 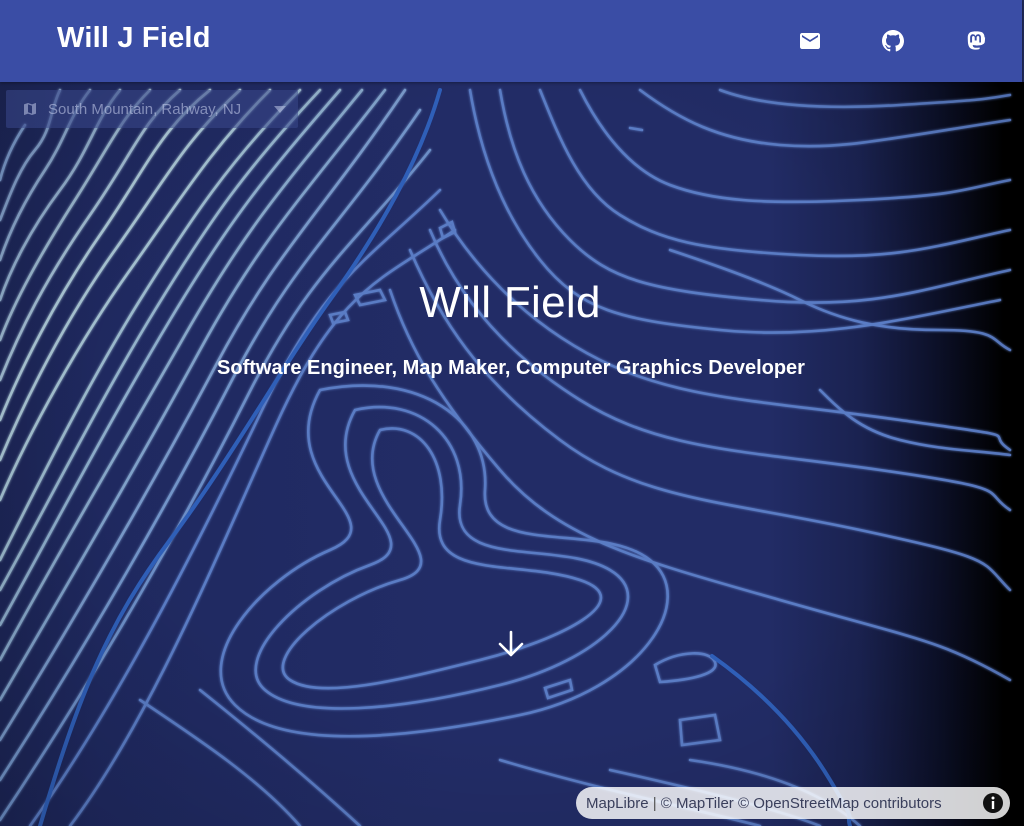 I want to click on location-select: South Mountain, Rahway, NJ, so click(x=152, y=109).